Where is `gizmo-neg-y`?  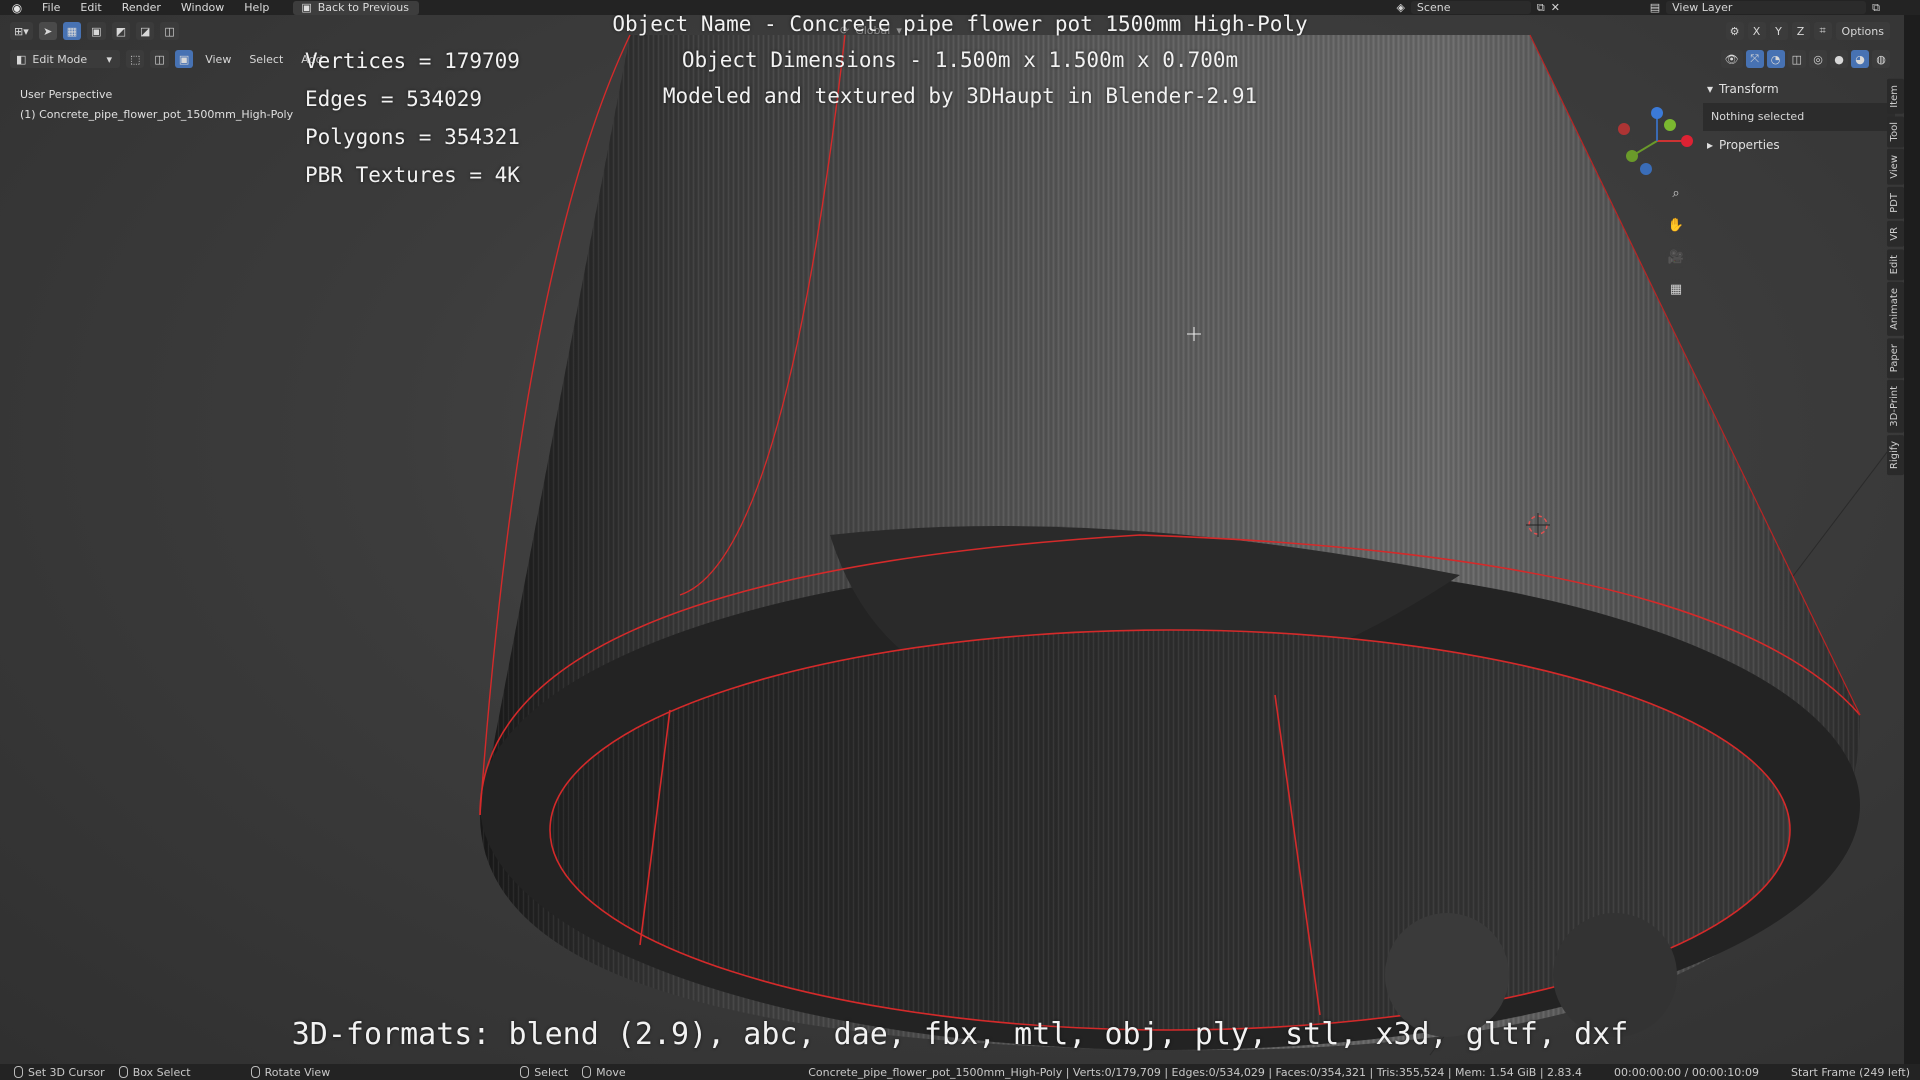
gizmo-neg-y is located at coordinates (1632, 156).